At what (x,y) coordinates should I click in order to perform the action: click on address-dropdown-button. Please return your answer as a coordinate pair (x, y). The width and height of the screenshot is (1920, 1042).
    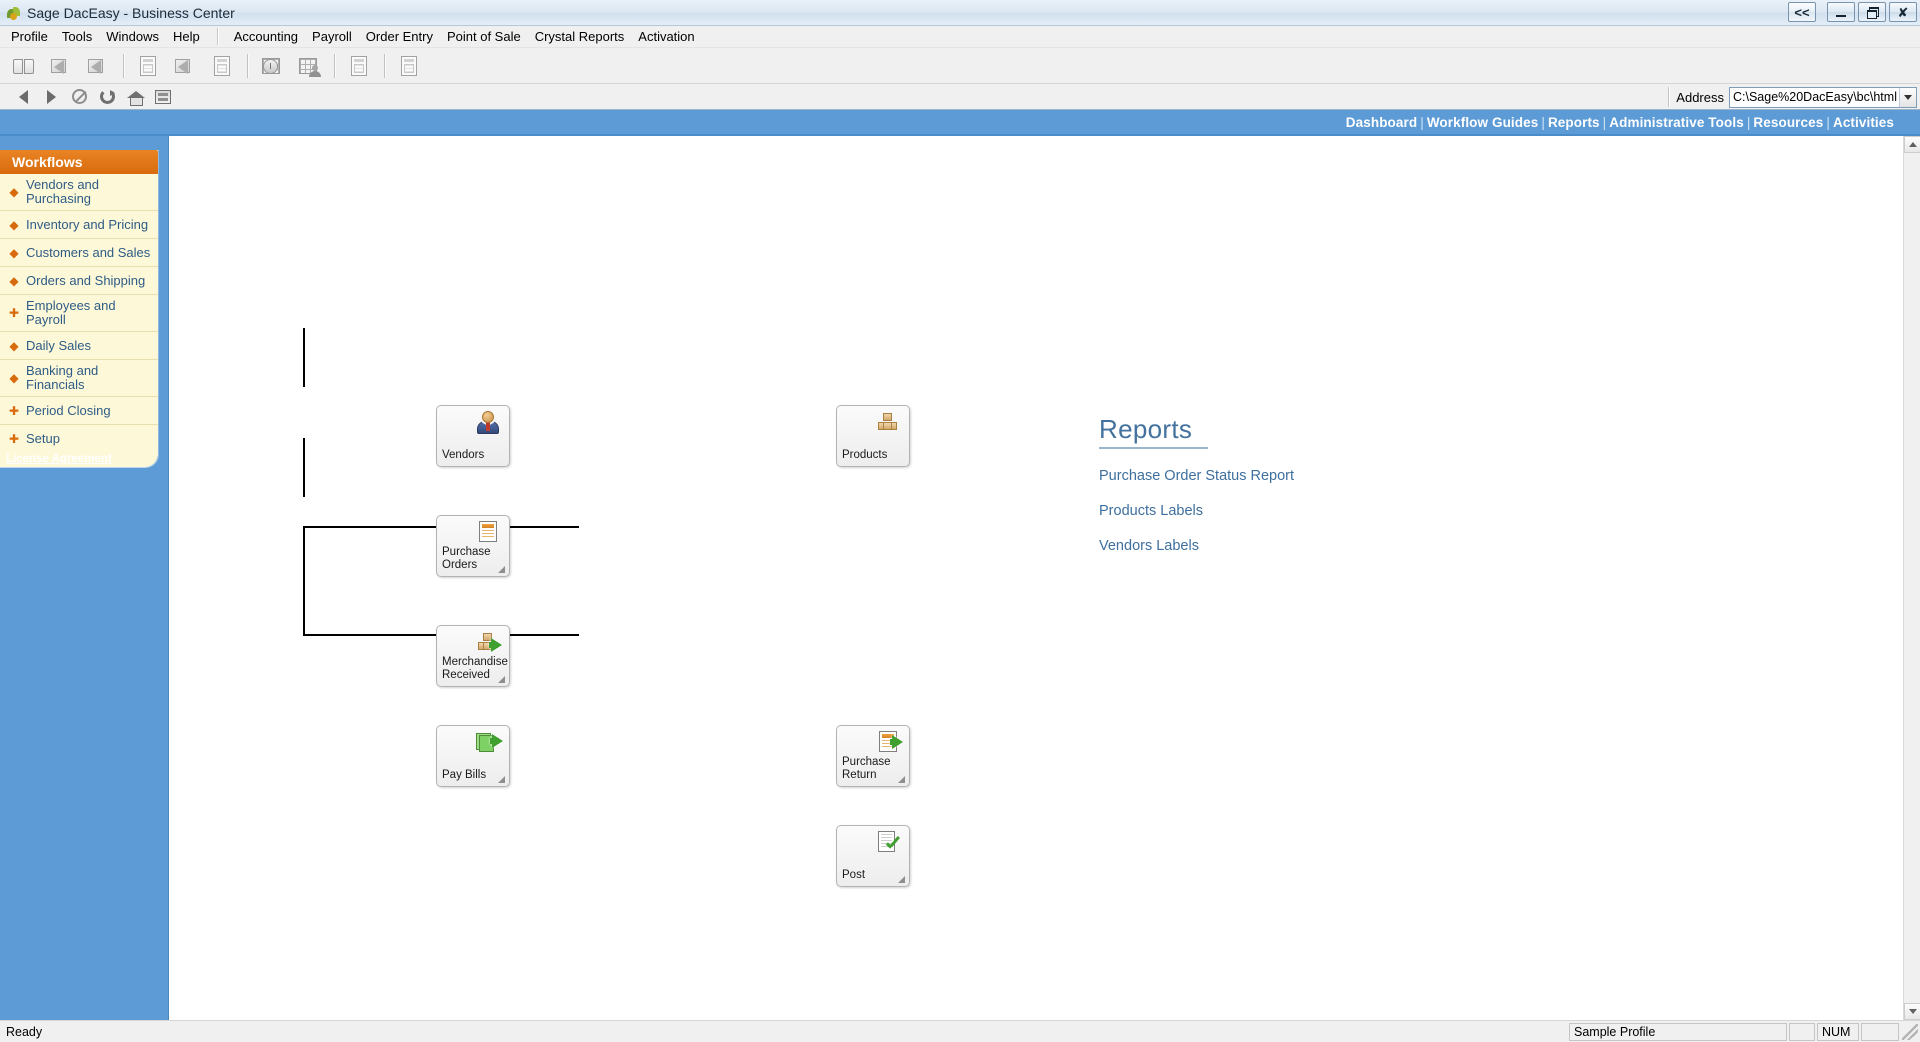
    Looking at the image, I should click on (1907, 97).